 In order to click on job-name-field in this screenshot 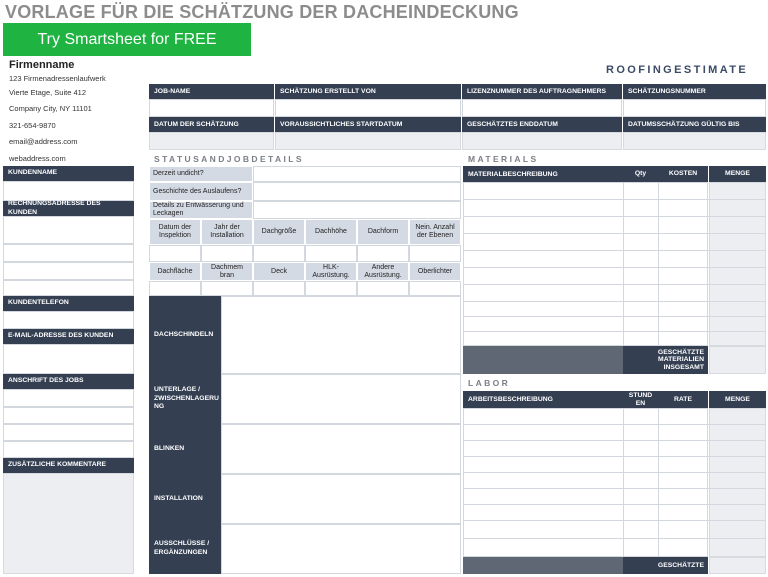, I will do `click(211, 108)`.